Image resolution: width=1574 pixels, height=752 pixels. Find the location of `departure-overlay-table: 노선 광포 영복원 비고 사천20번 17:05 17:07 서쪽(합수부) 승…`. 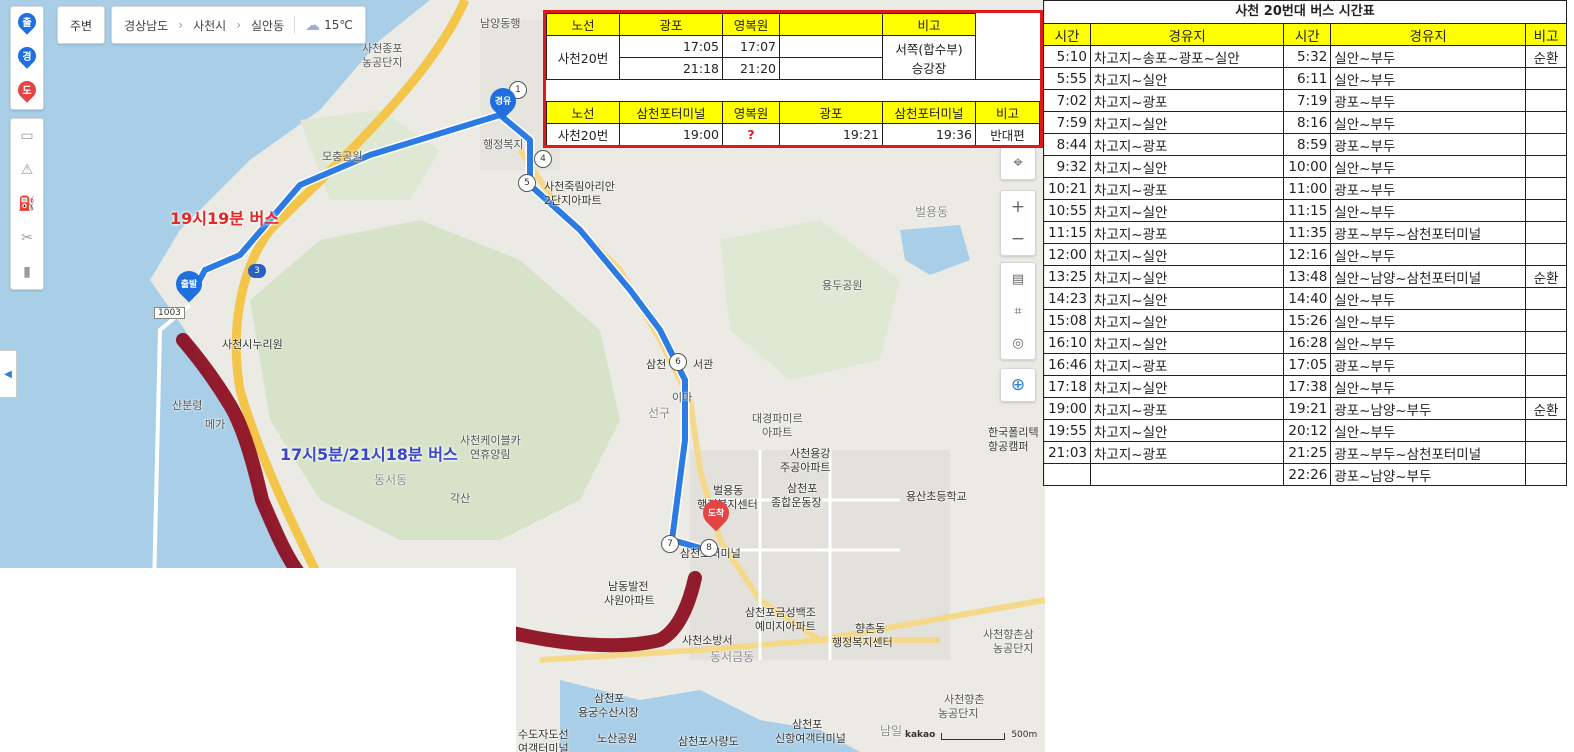

departure-overlay-table: 노선 광포 영복원 비고 사천20번 17:05 17:07 서쪽(합수부) 승… is located at coordinates (793, 79).